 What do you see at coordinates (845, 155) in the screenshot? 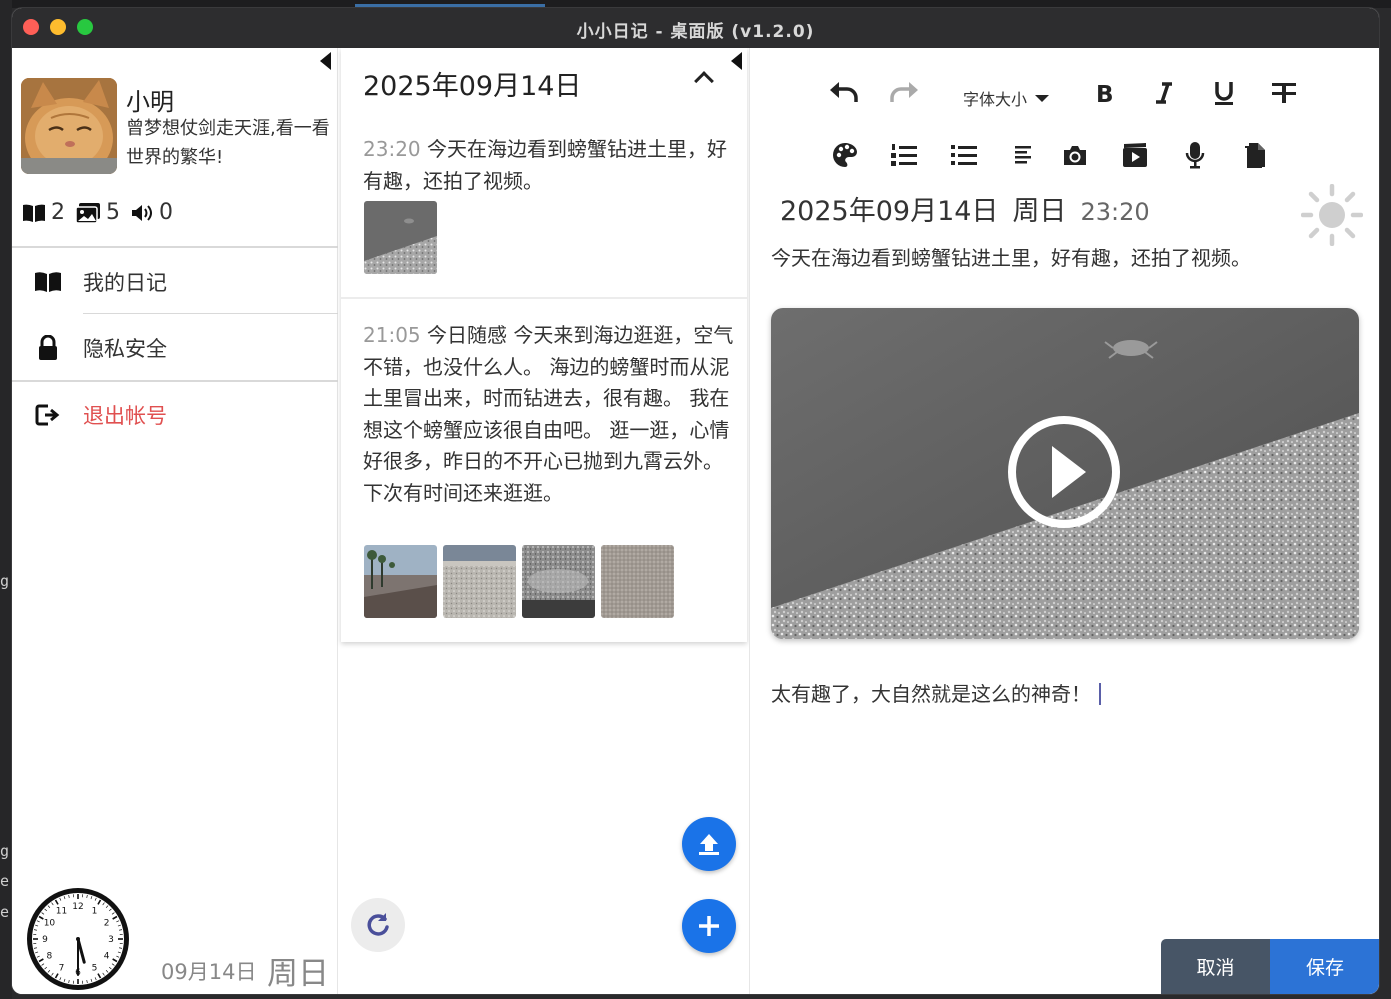
I see `palette-icon` at bounding box center [845, 155].